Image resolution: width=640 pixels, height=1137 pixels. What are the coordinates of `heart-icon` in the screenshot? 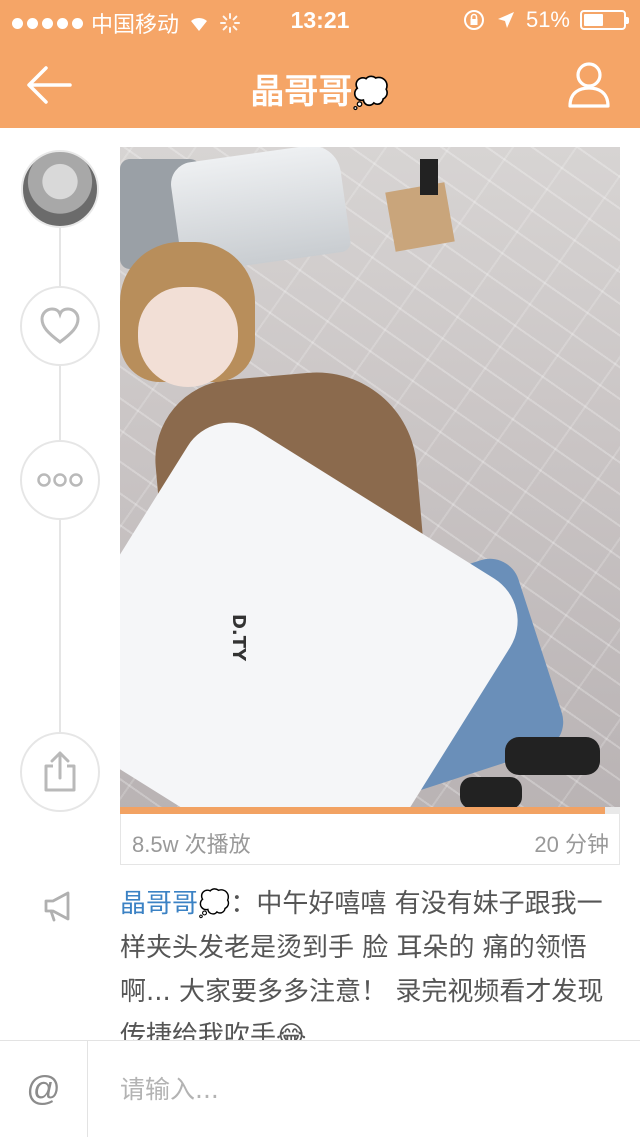 It's located at (60, 325).